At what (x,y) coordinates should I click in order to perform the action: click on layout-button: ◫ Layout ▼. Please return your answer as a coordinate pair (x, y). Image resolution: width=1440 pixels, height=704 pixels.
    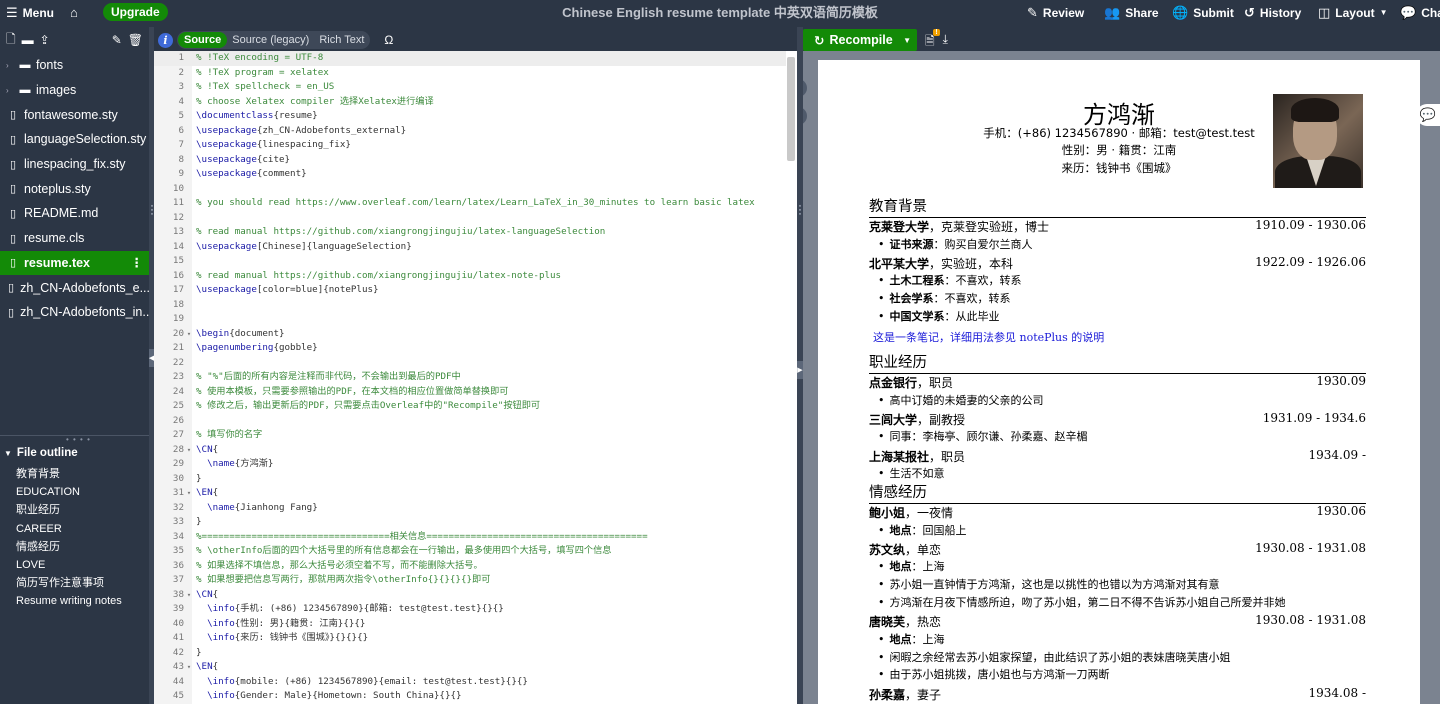
    Looking at the image, I should click on (1353, 12).